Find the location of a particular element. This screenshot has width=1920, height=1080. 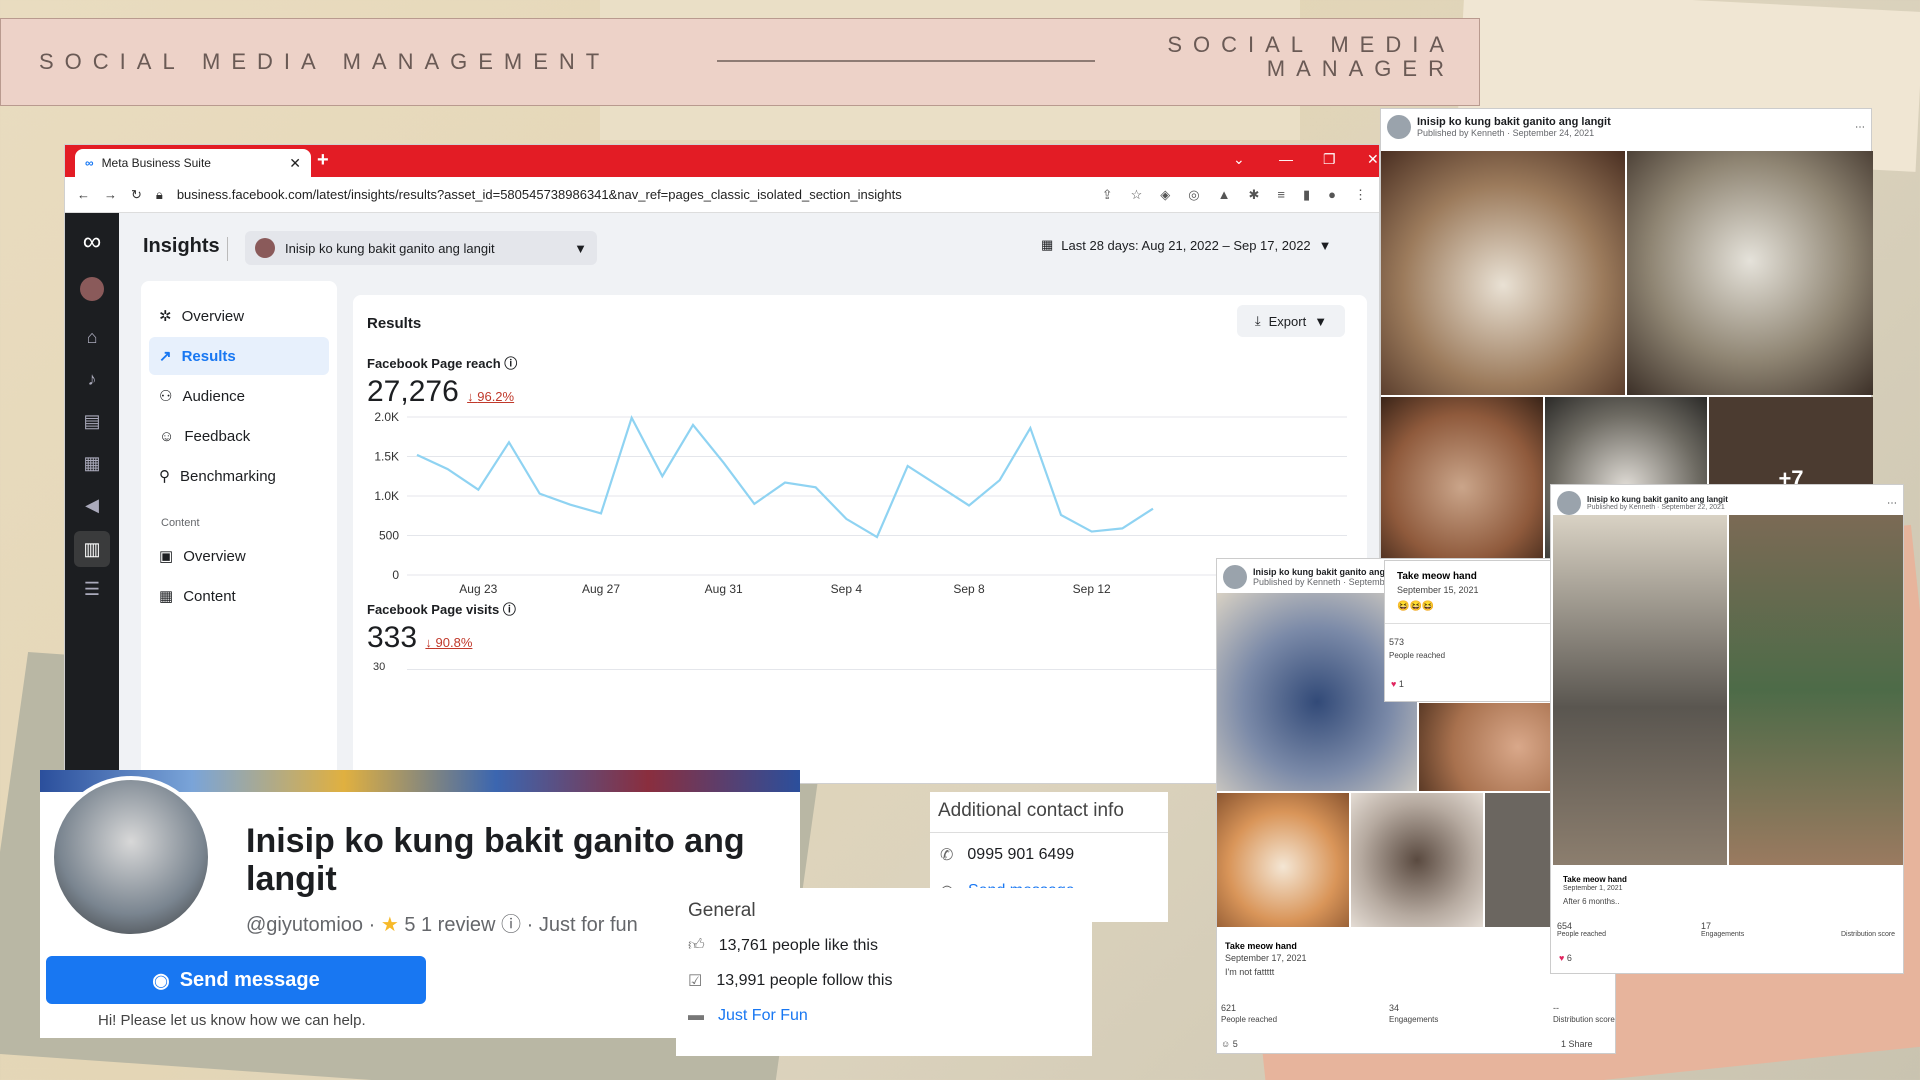

tab-bar: ∞ Meta Business Suite ✕ + ⌄ — ❐ ✕ is located at coordinates (722, 161).